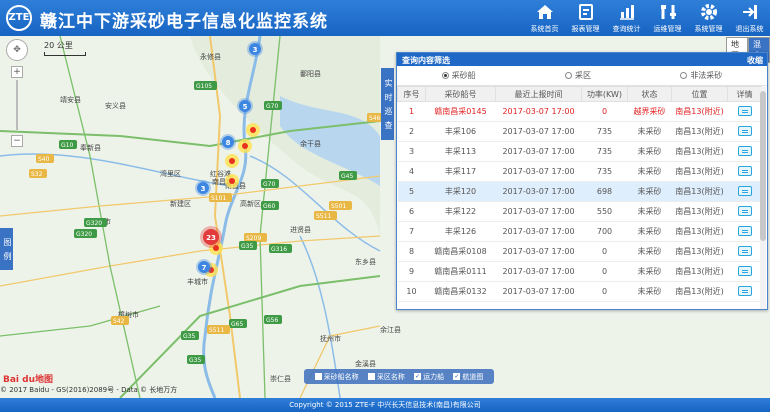 The width and height of the screenshot is (770, 412). I want to click on table-row: 9 赣南昌采0111 2017-03-07 17:00 0 未采砂 南昌13(附近), so click(579, 271).